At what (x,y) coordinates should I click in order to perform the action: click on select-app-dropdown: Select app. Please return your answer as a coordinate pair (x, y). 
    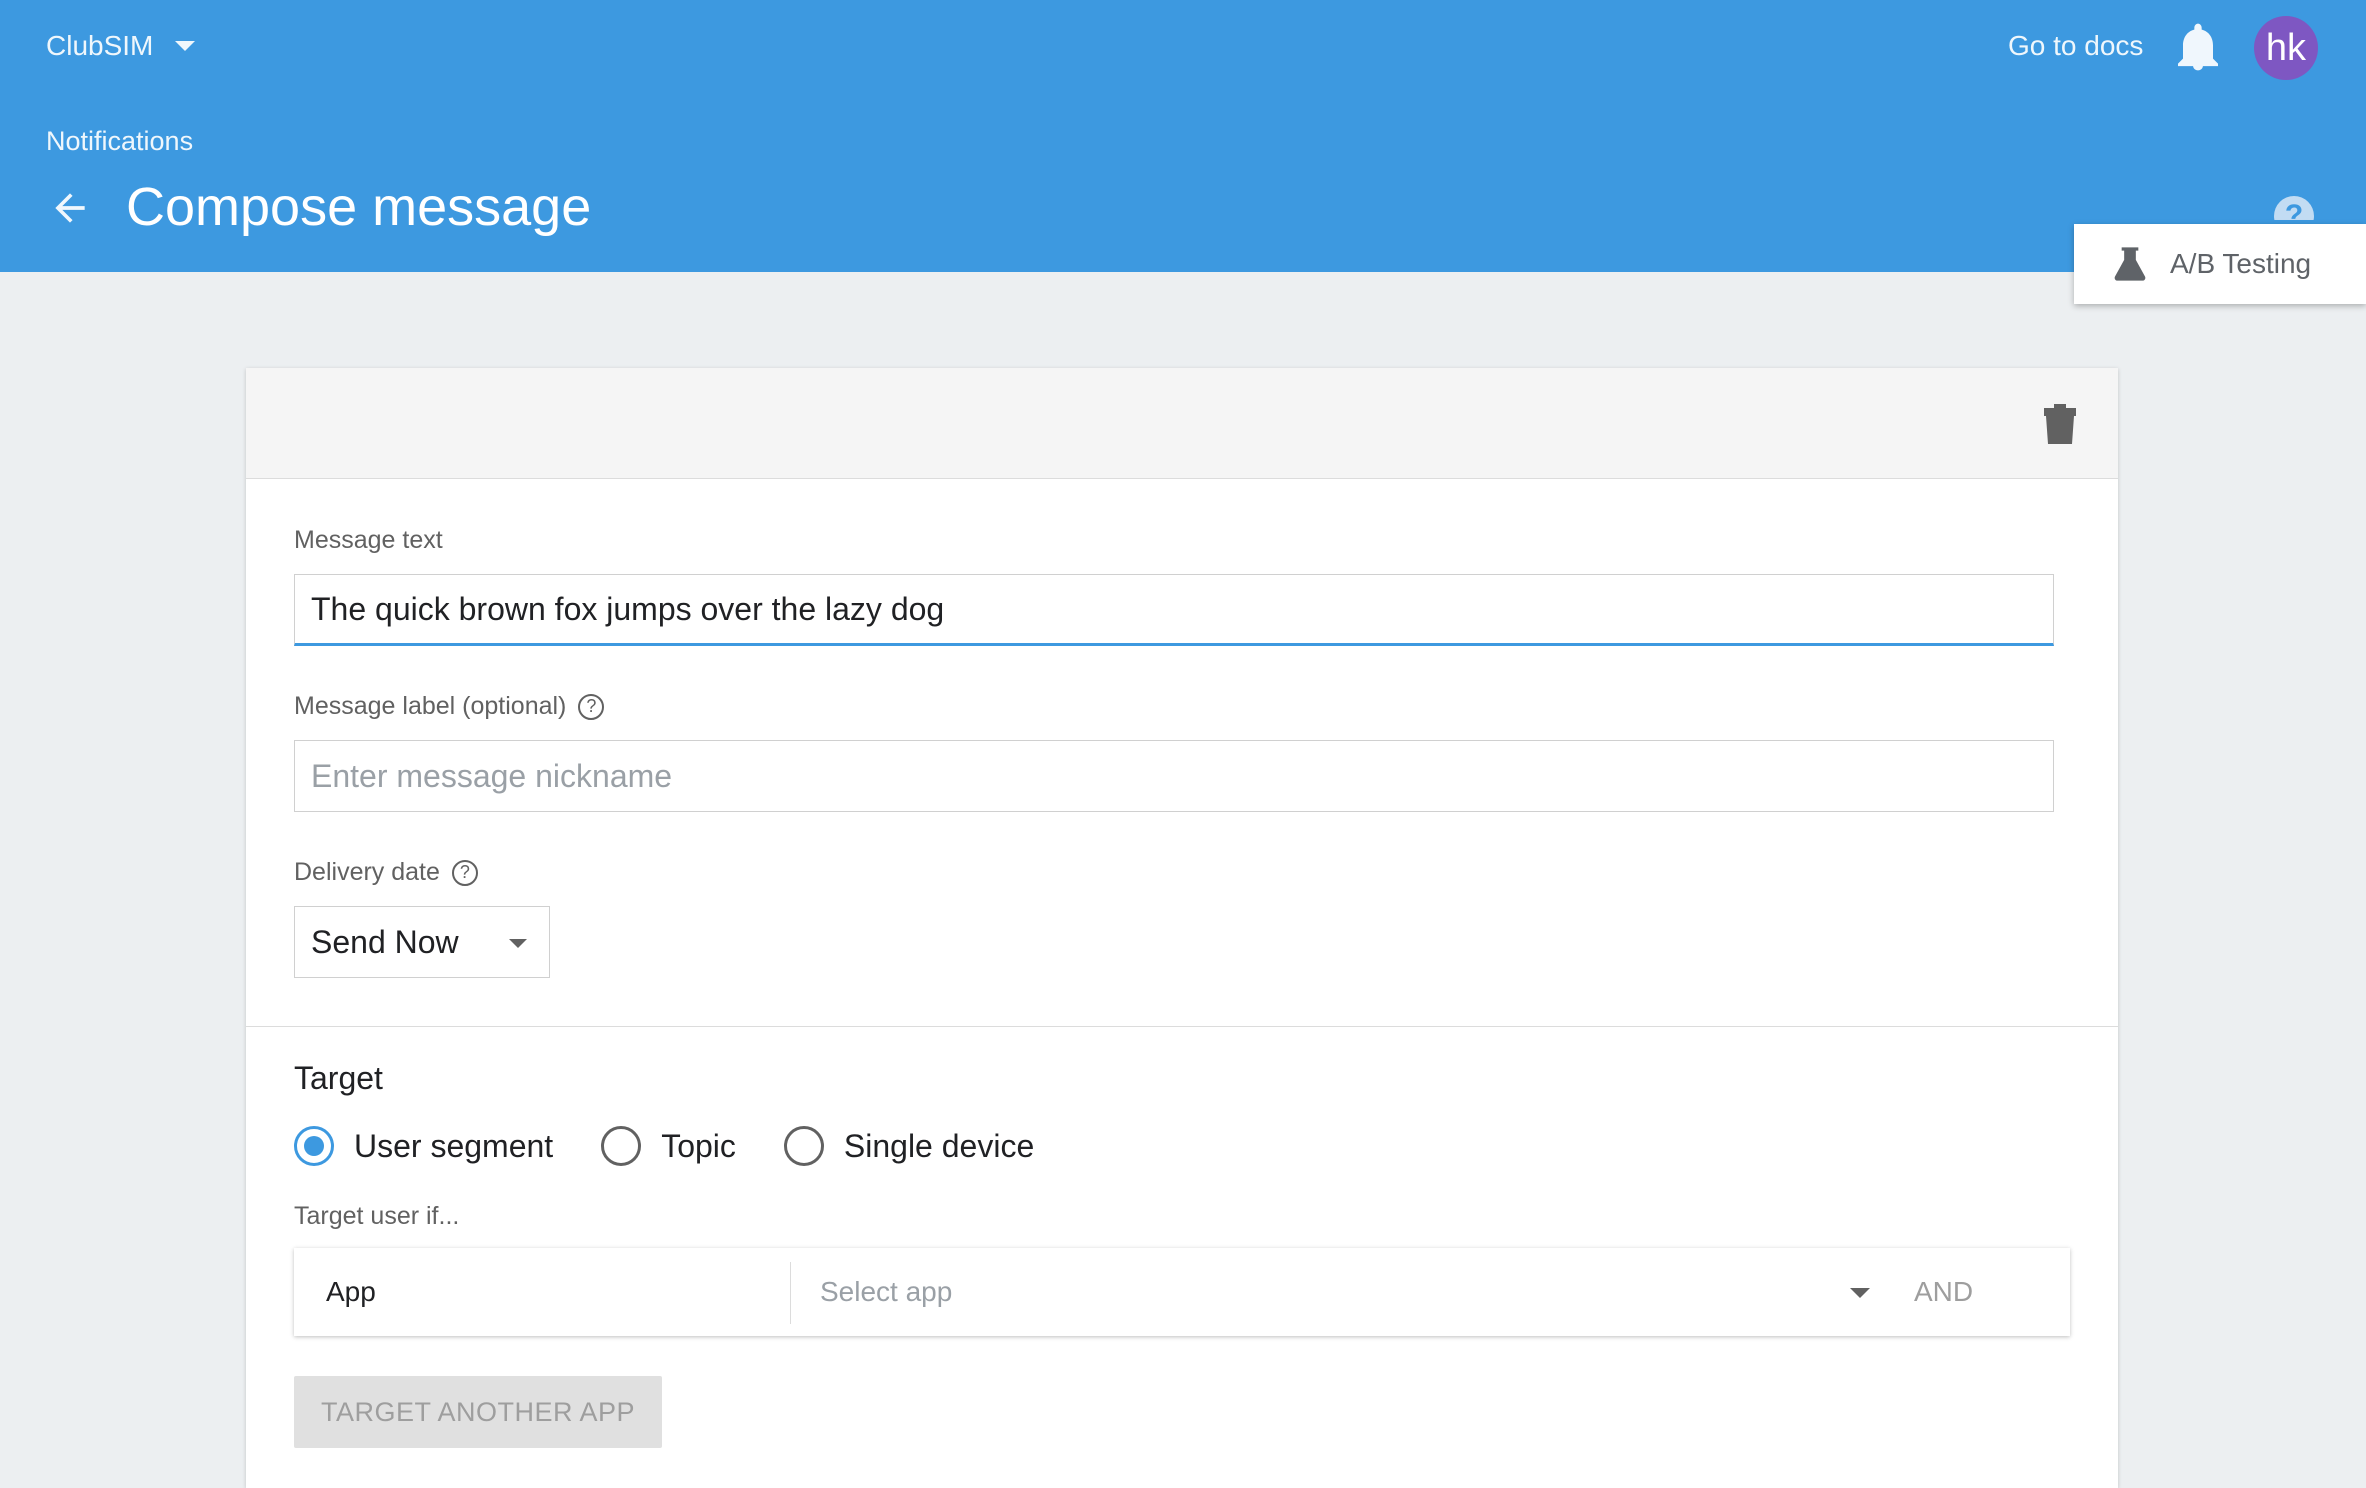
    Looking at the image, I should click on (886, 1292).